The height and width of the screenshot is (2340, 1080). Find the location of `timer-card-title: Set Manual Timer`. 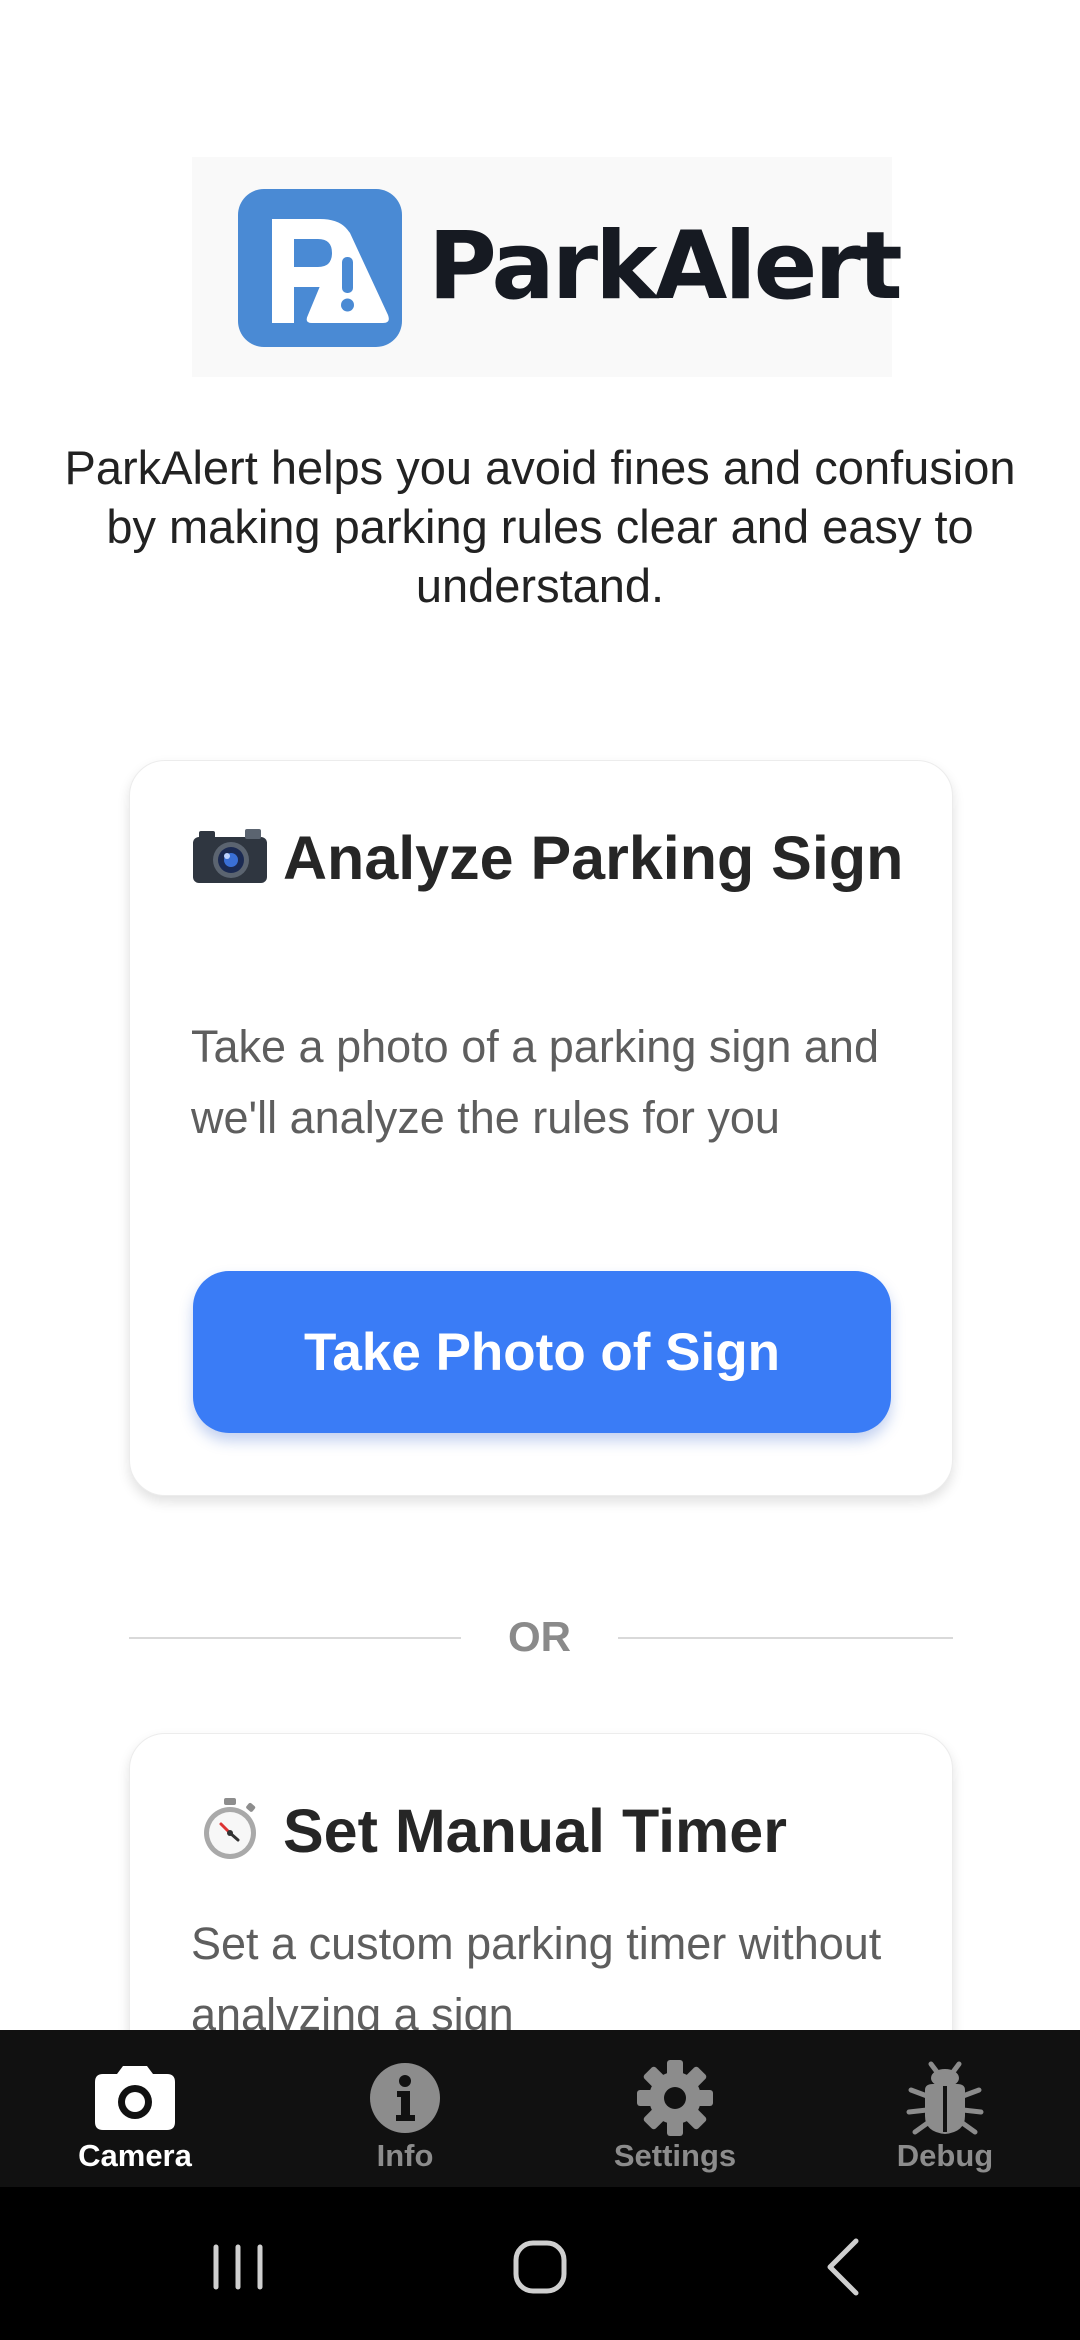

timer-card-title: Set Manual Timer is located at coordinates (551, 1831).